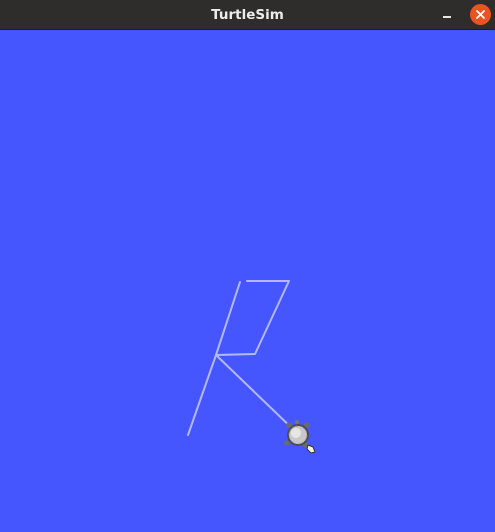 This screenshot has width=495, height=532. I want to click on title-bar: TurtleSim, so click(247, 15).